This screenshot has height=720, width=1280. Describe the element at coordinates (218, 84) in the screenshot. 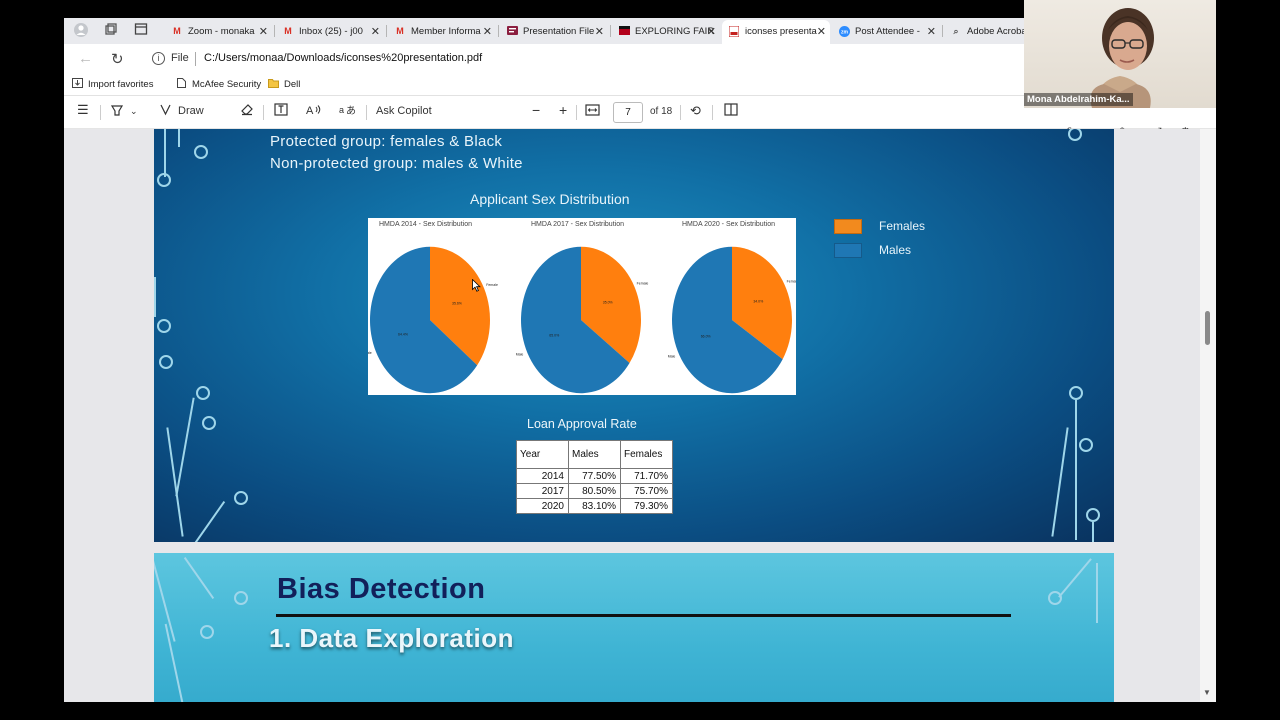

I see `favorite-mcafee: McAfee Security` at that location.